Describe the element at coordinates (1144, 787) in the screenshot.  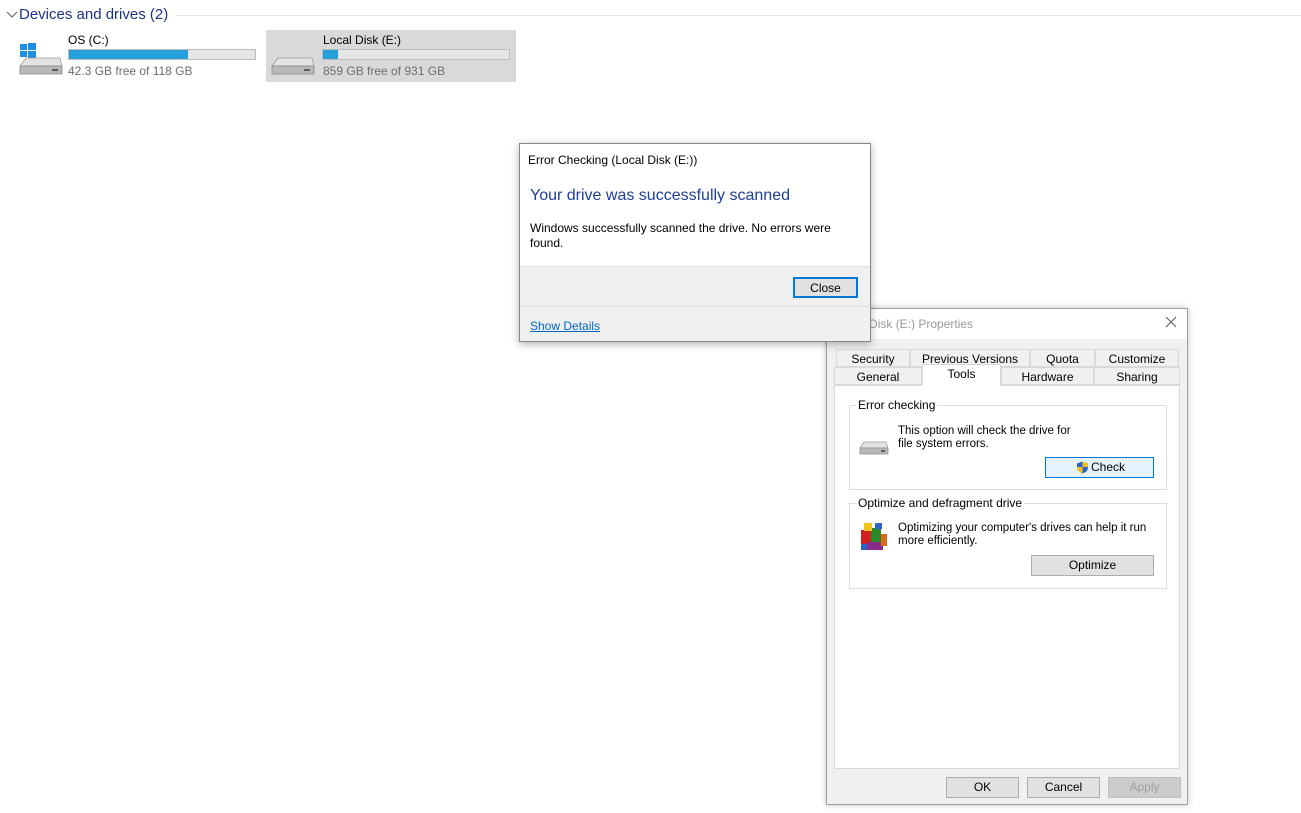
I see `apply-button: Apply` at that location.